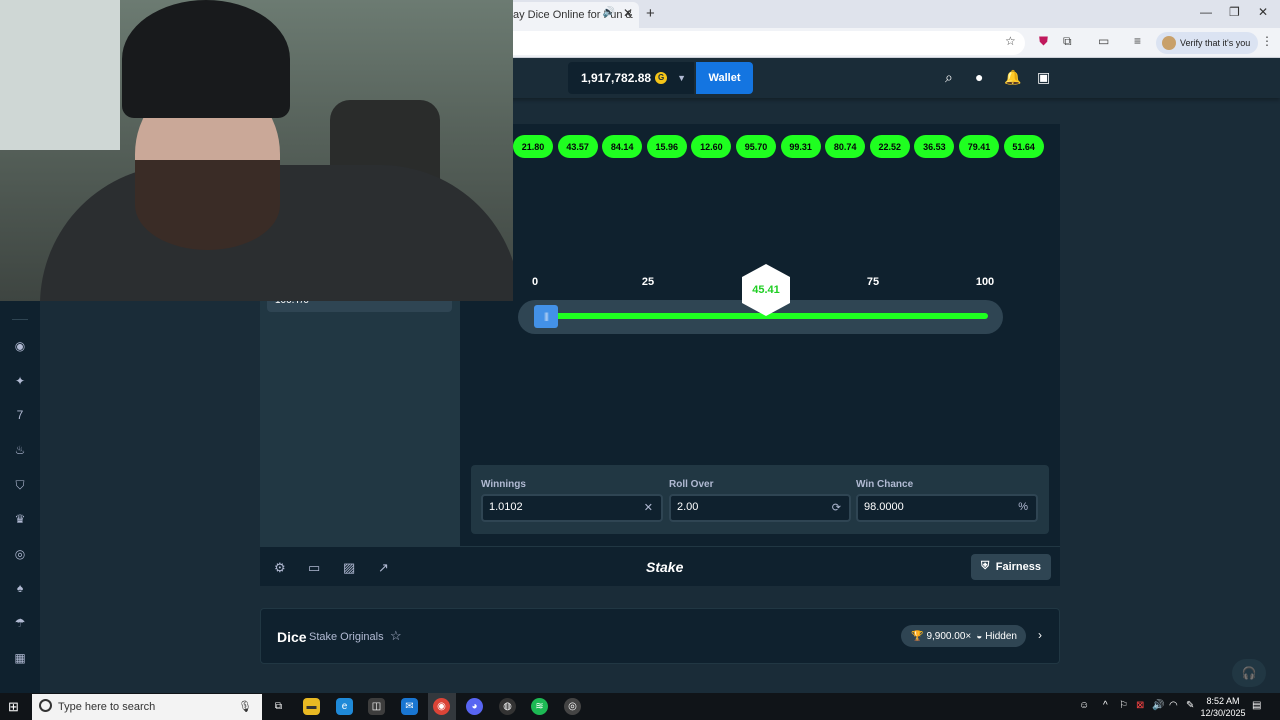 The width and height of the screenshot is (1280, 720). Describe the element at coordinates (800, 146) in the screenshot. I see `result-pill: 99.31` at that location.